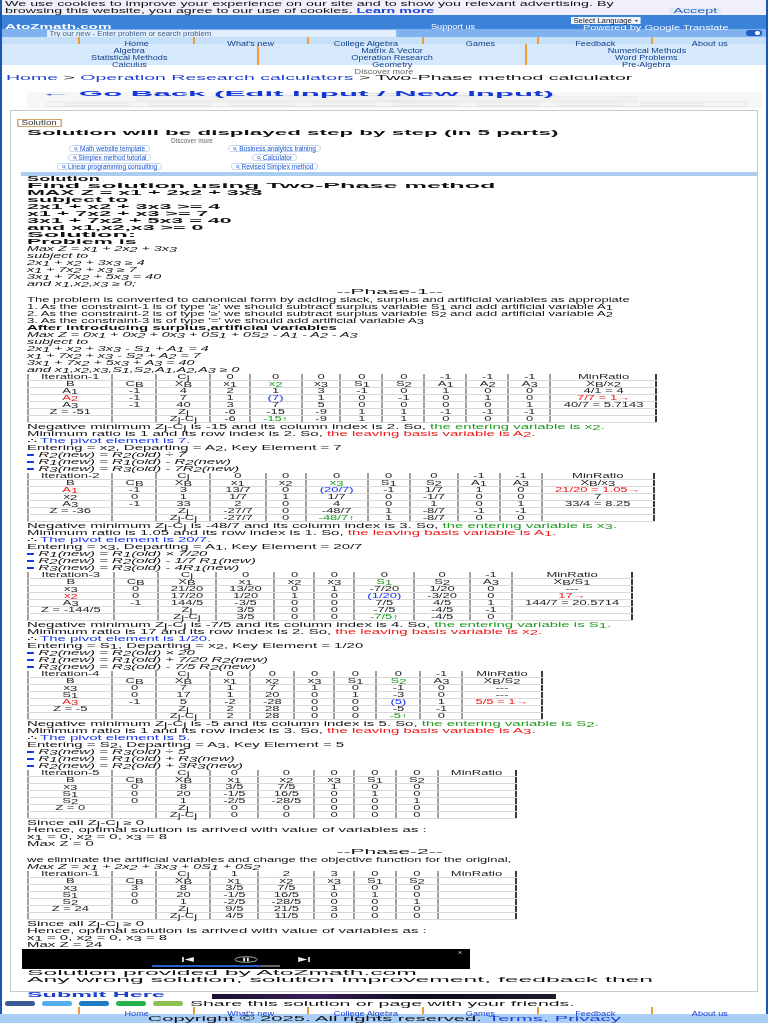  Describe the element at coordinates (304, 959) in the screenshot. I see `next-icon` at that location.